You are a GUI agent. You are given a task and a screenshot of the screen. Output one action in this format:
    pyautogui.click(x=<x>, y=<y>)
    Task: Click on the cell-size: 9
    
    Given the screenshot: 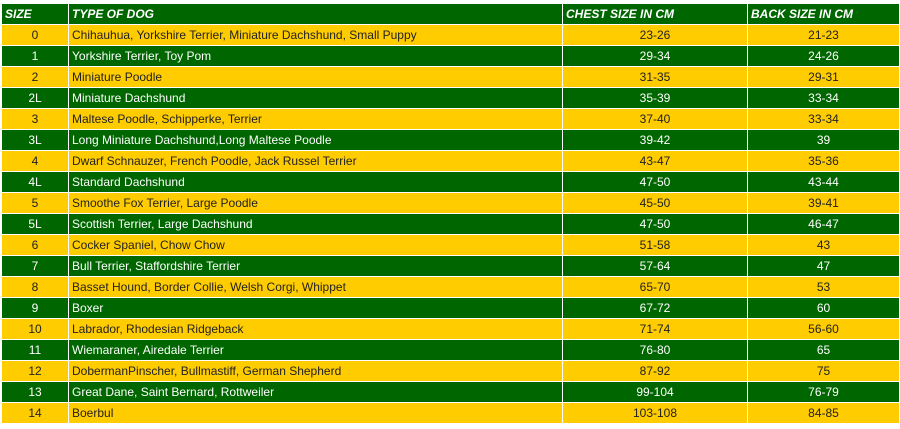 What is the action you would take?
    pyautogui.click(x=35, y=308)
    